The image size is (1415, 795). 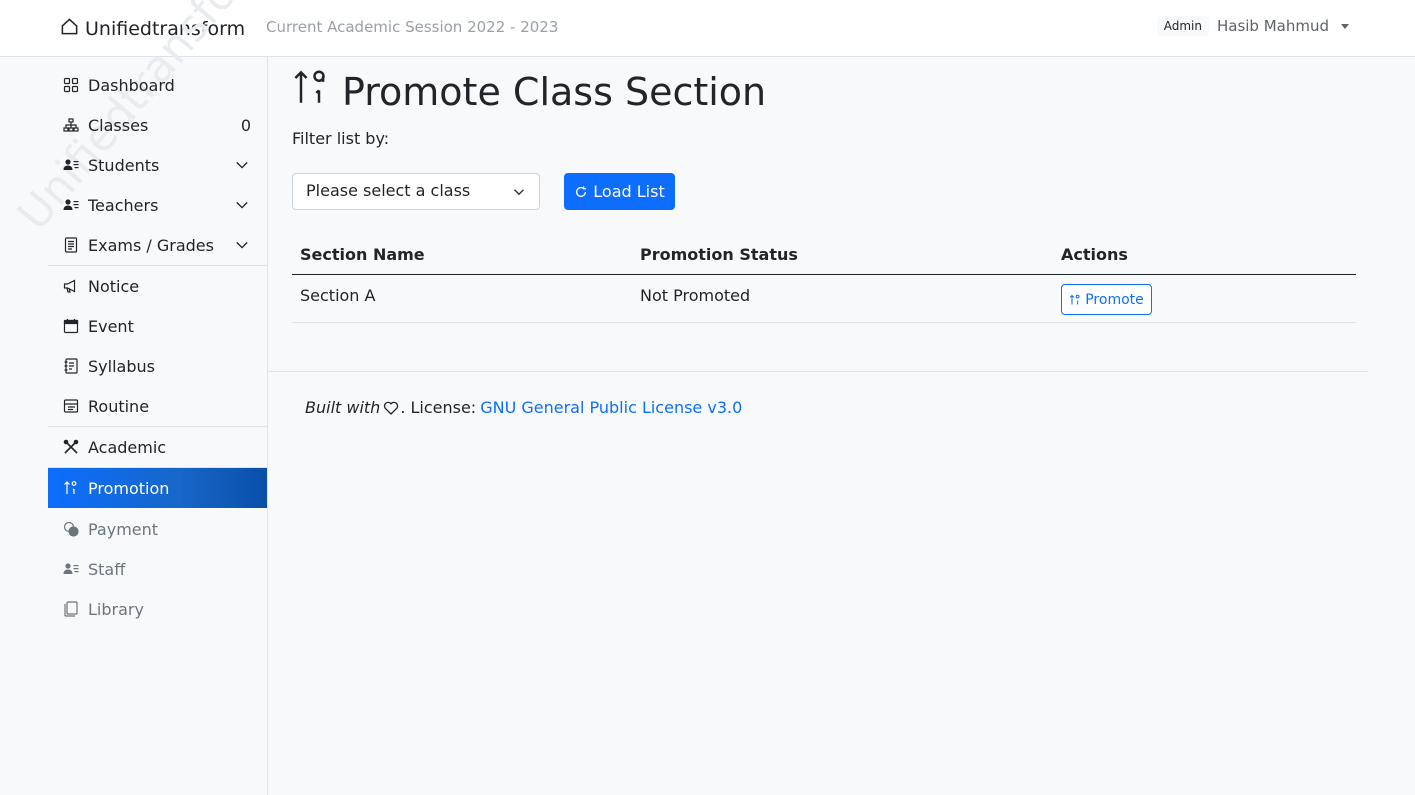 What do you see at coordinates (611, 407) in the screenshot?
I see `license-link: GNU General Public License v3.0` at bounding box center [611, 407].